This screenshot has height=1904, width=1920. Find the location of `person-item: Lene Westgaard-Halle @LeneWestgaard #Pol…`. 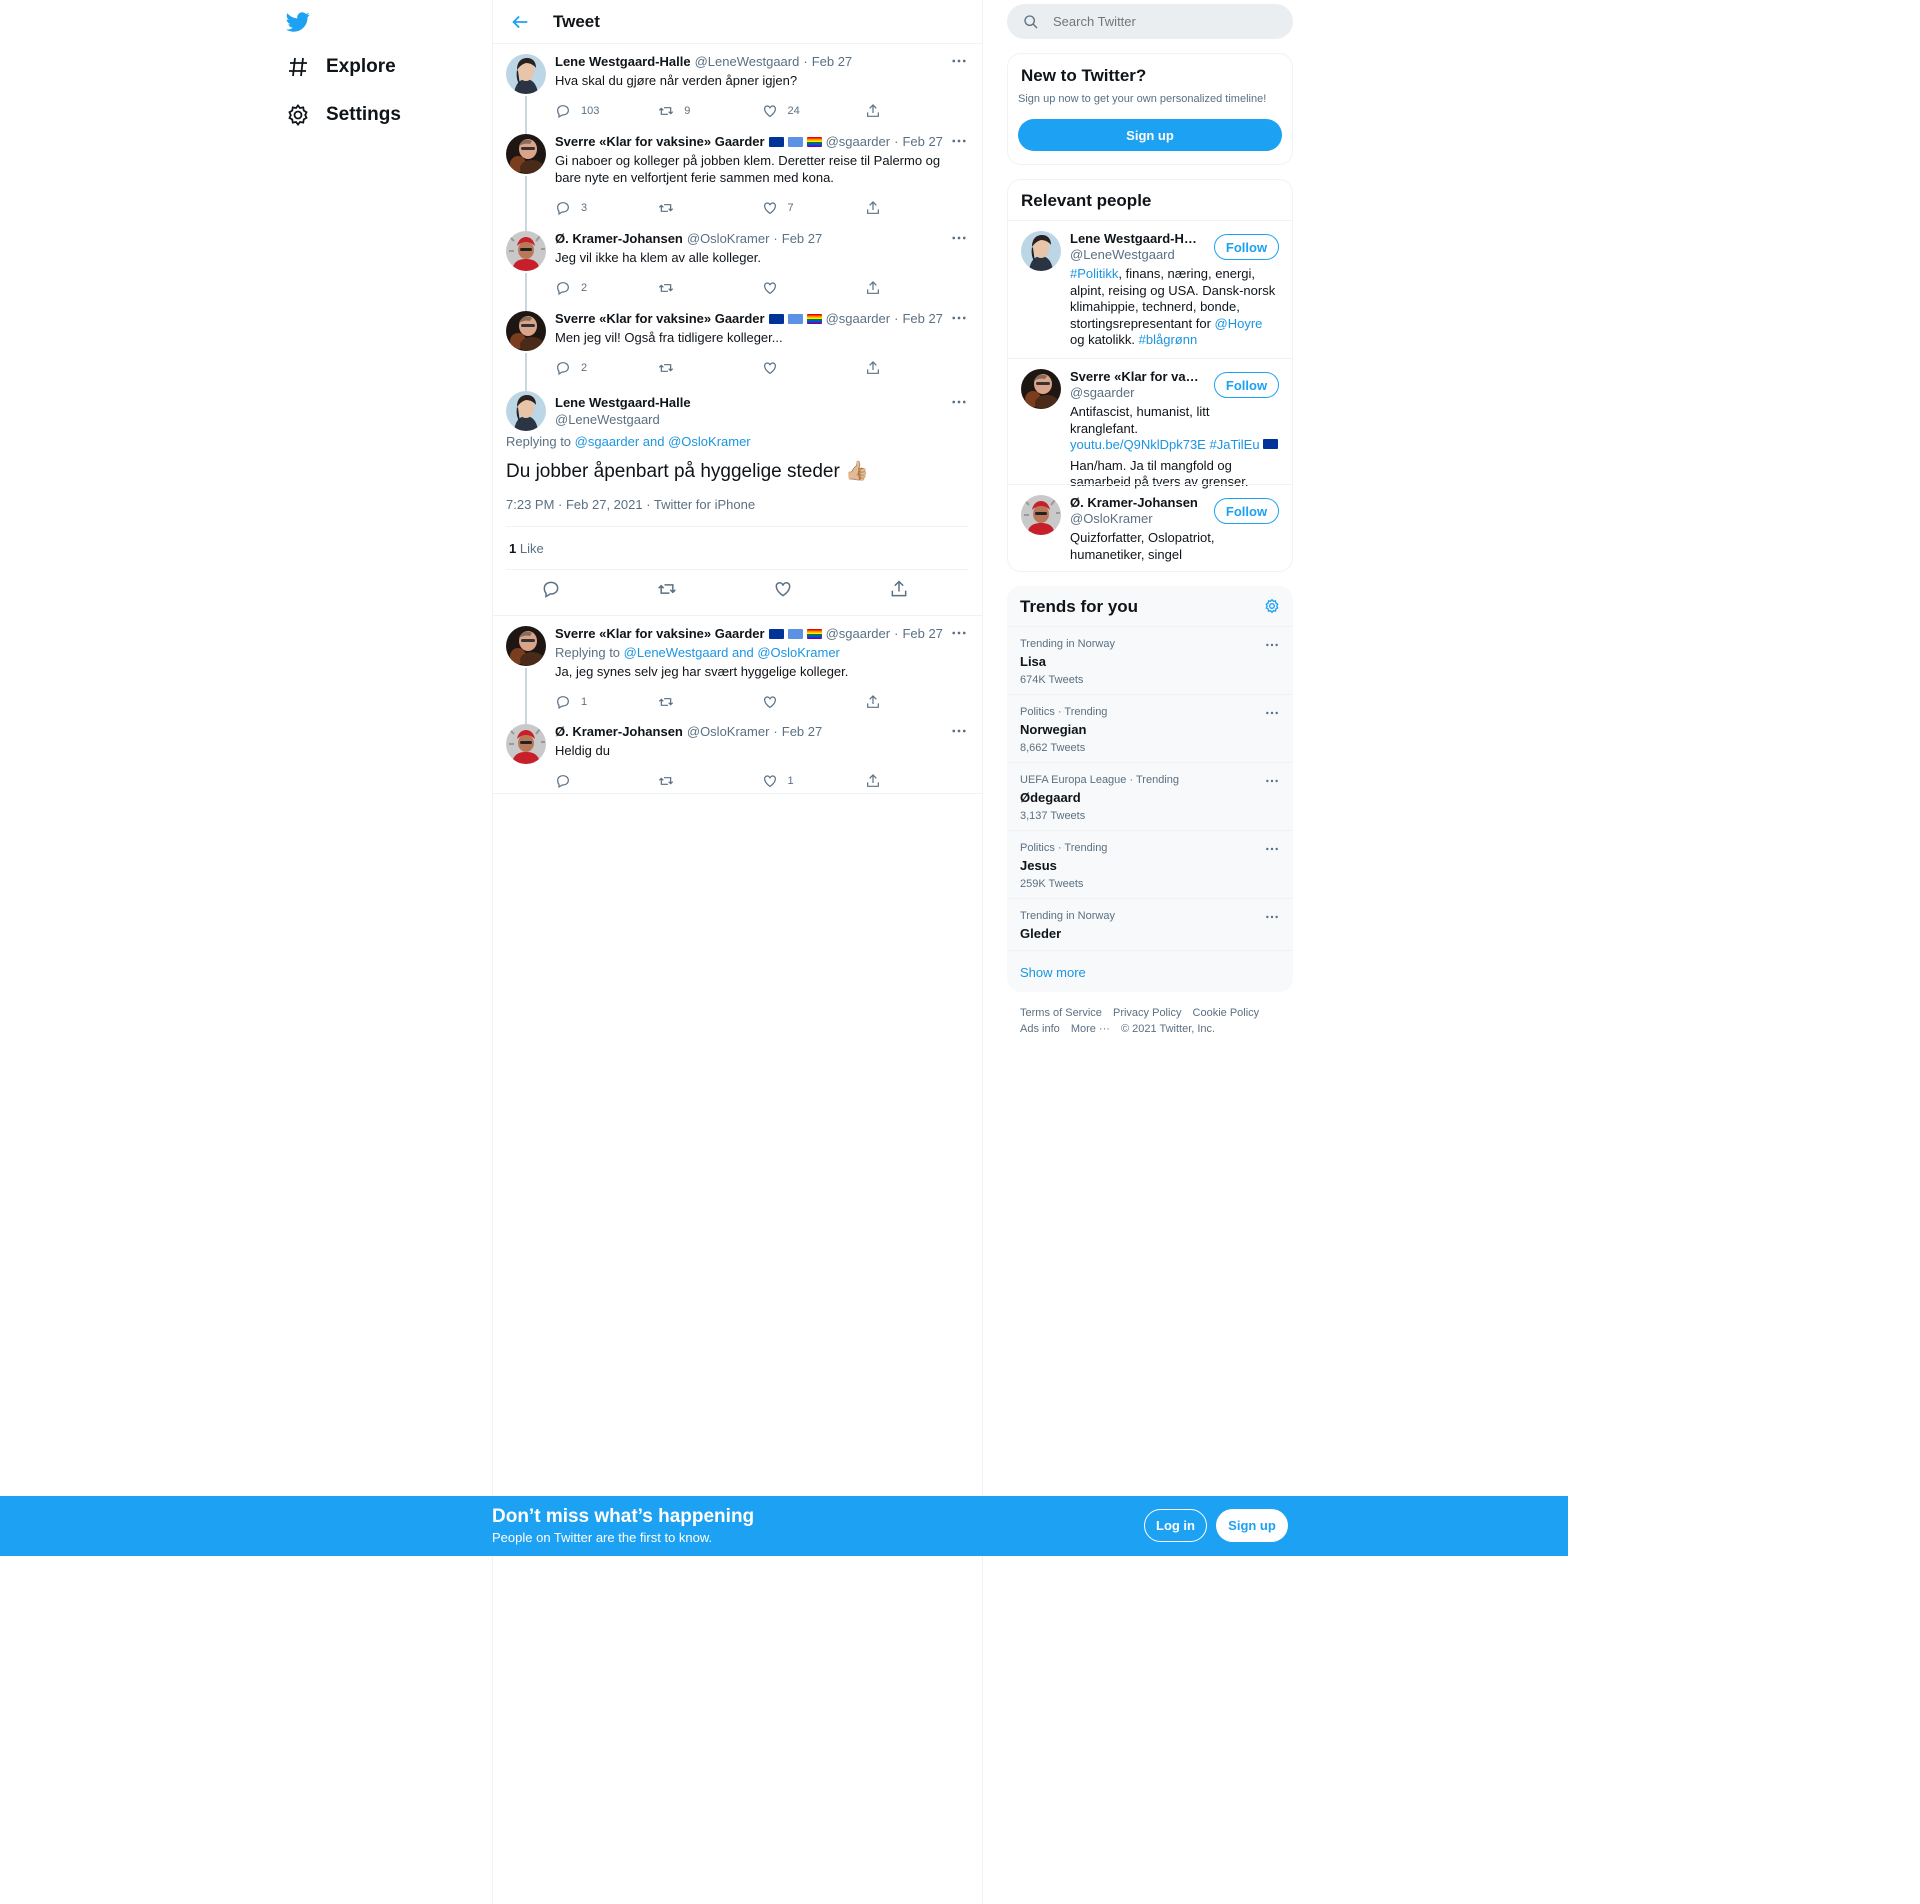

person-item: Lene Westgaard-Halle @LeneWestgaard #Pol… is located at coordinates (1150, 289).